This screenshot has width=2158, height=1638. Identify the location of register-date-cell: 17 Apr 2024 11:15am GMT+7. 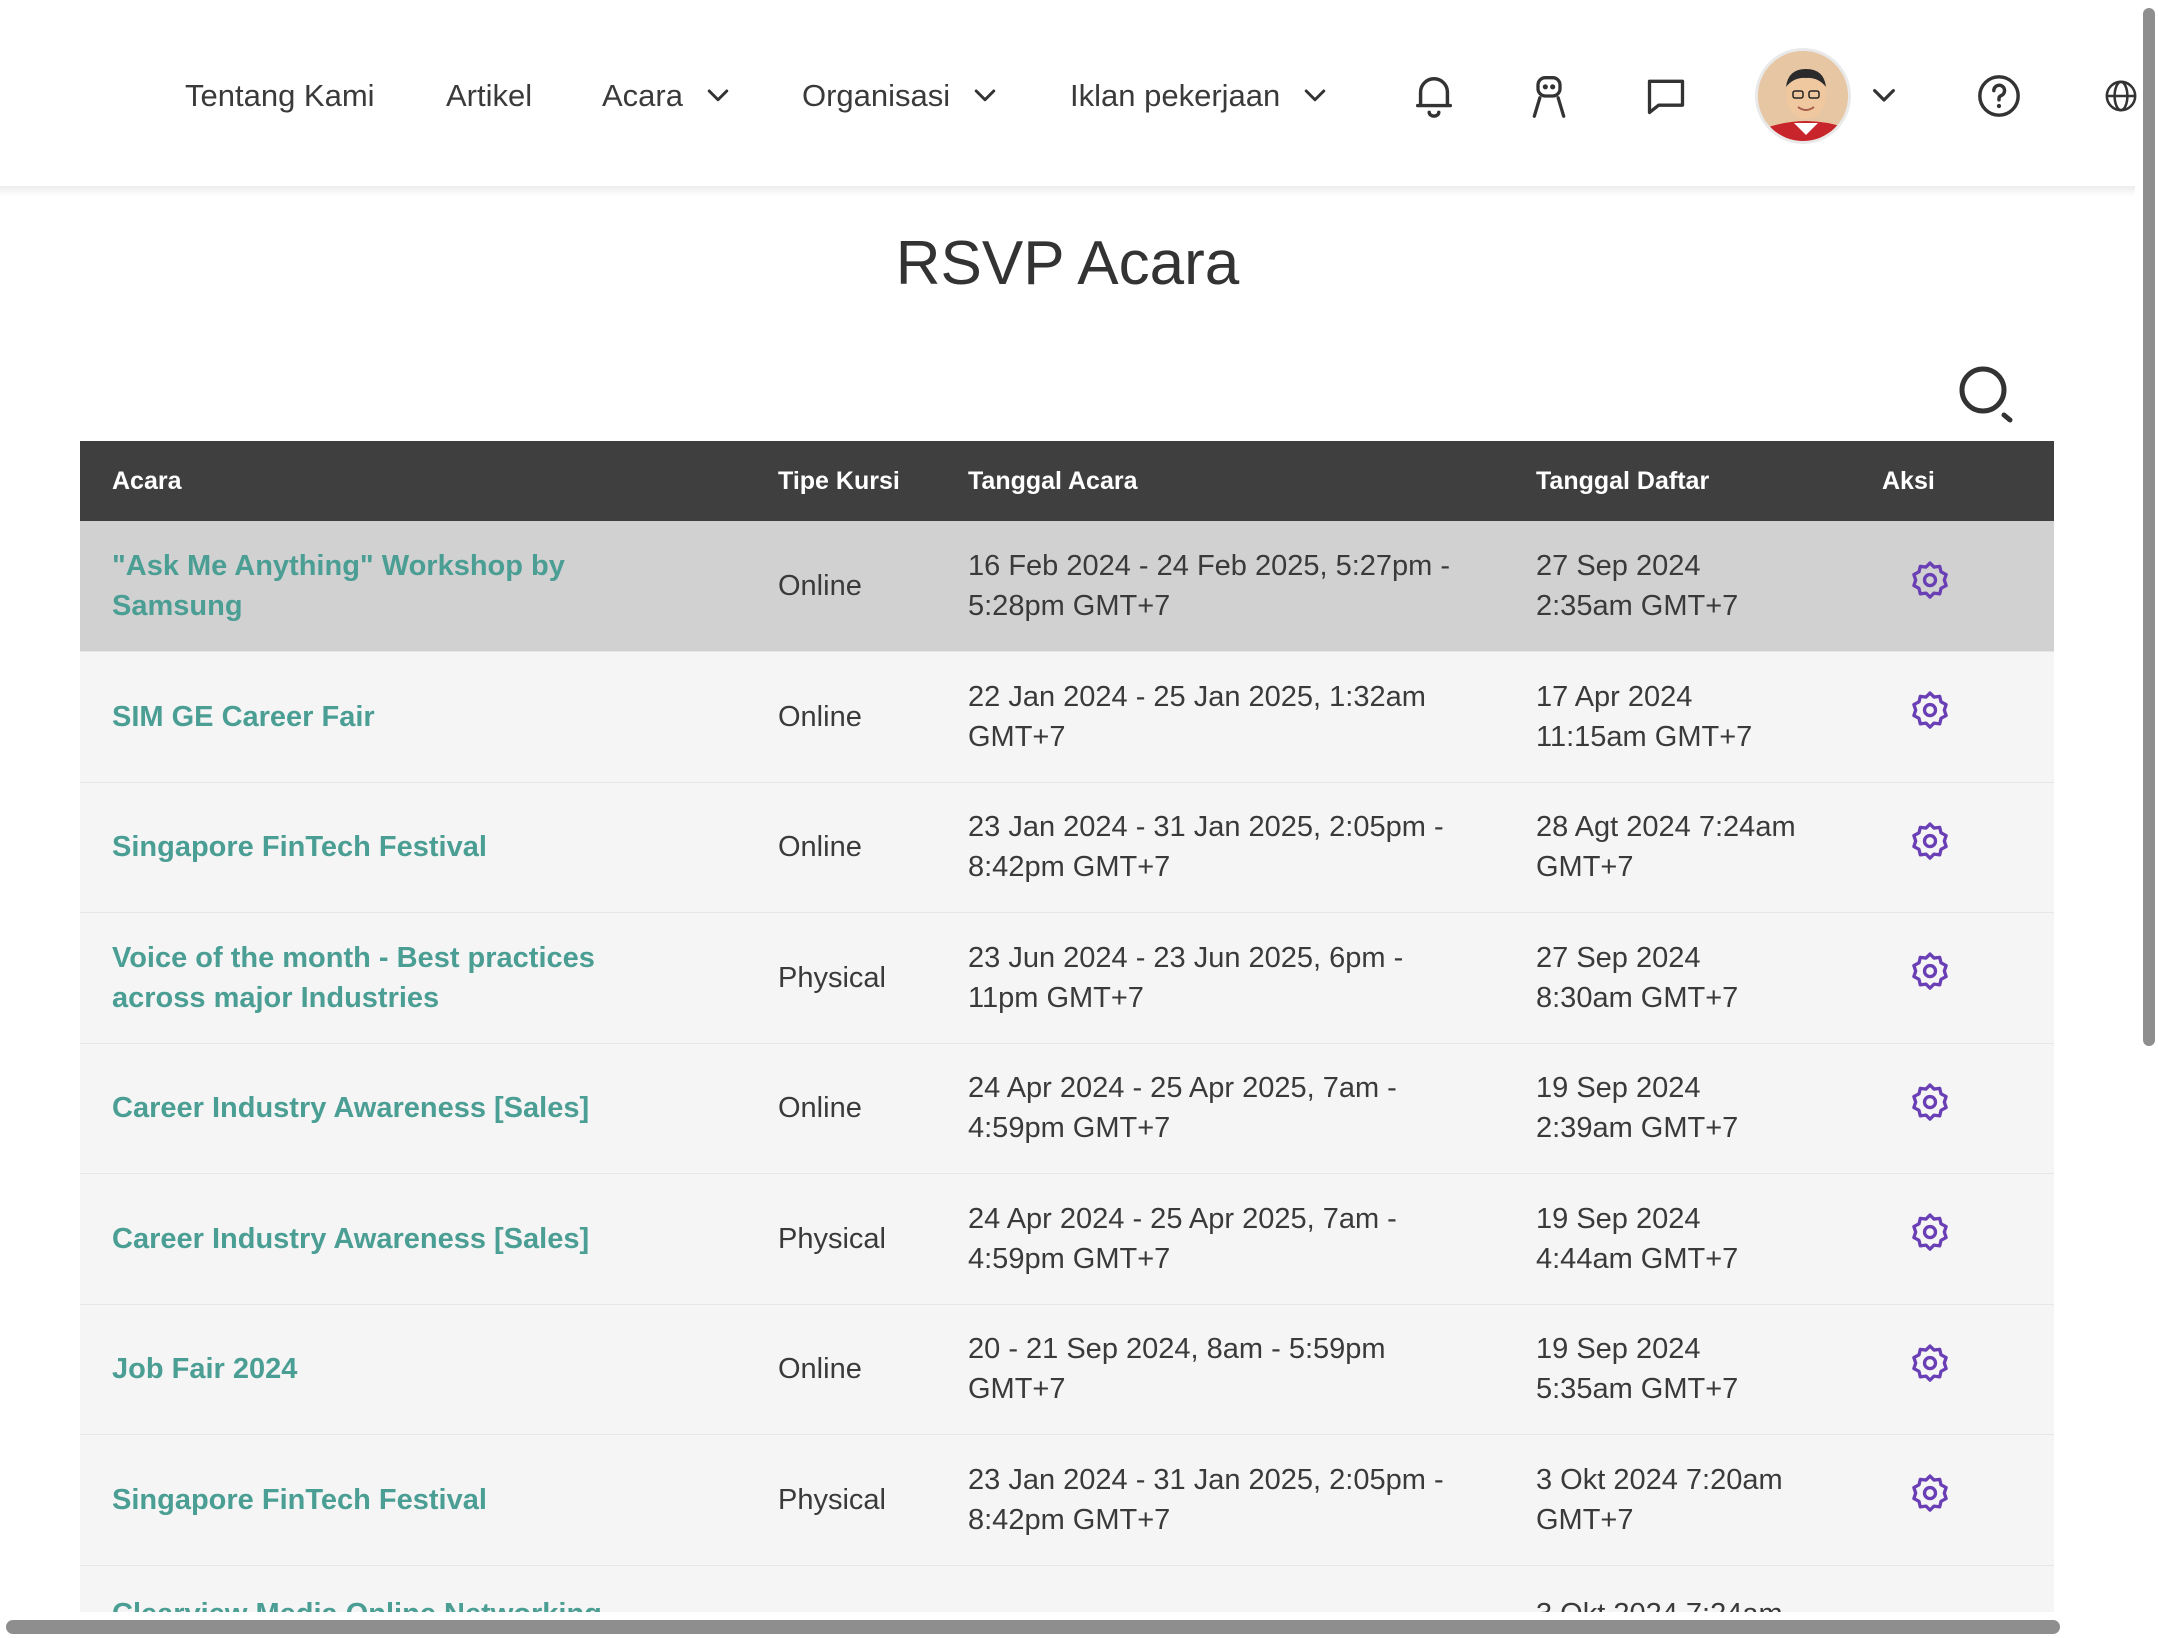
(1644, 716).